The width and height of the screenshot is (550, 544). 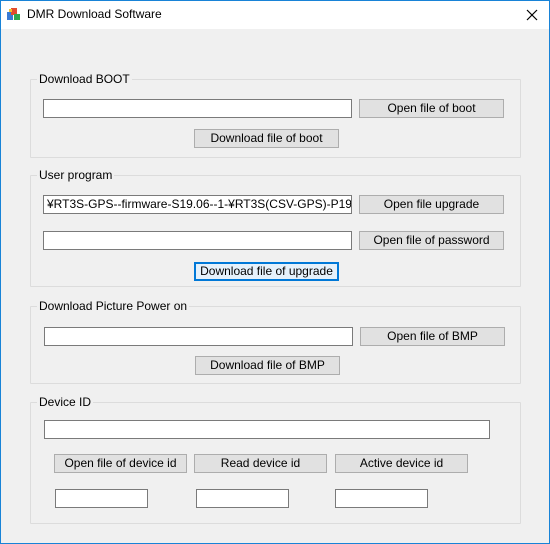 I want to click on boot-file-path-input, so click(x=197, y=108).